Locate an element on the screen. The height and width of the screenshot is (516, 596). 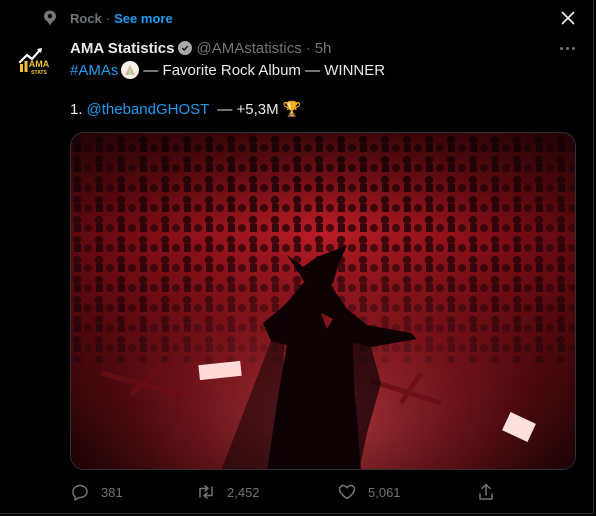
retweet-icon is located at coordinates (206, 492).